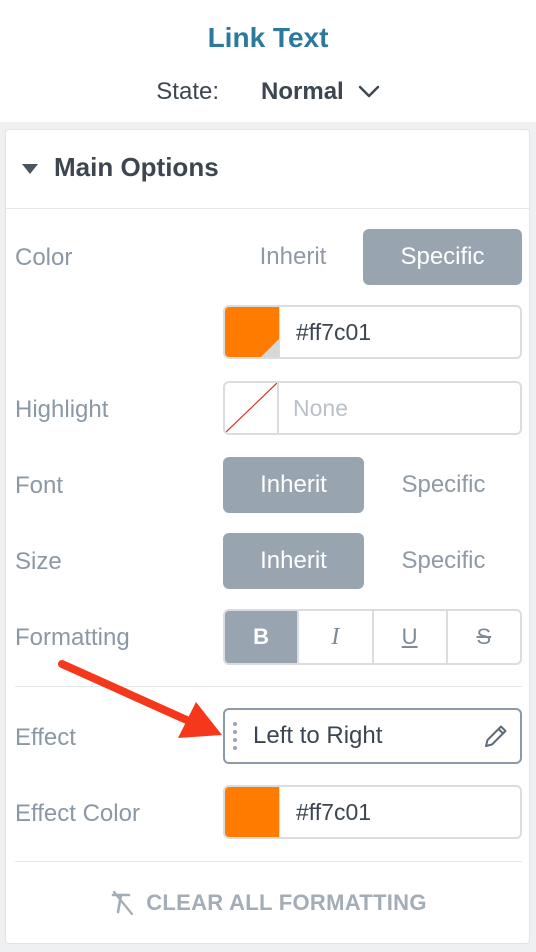 The height and width of the screenshot is (952, 536). What do you see at coordinates (333, 812) in the screenshot?
I see `effect-color-hex-value: #ff7c01` at bounding box center [333, 812].